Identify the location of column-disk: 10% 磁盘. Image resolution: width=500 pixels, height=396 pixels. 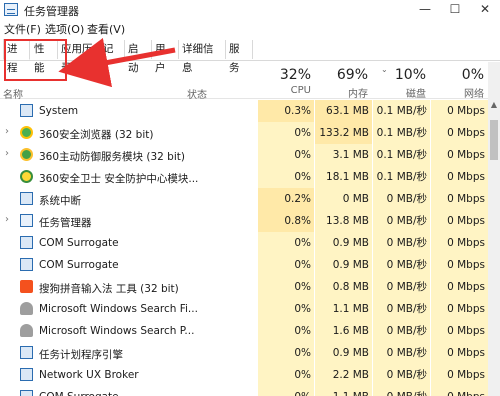
(399, 83).